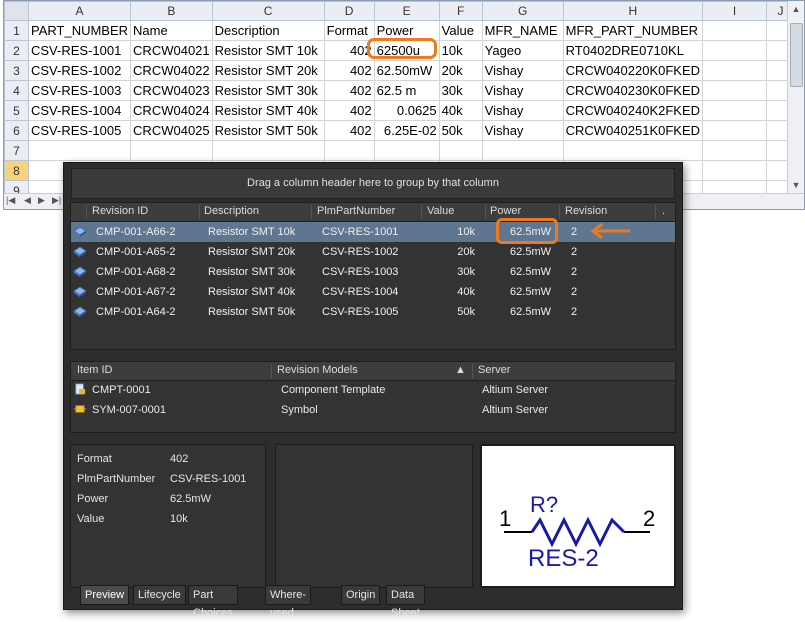  What do you see at coordinates (406, 70) in the screenshot?
I see `sheet-cell: 62.50mW` at bounding box center [406, 70].